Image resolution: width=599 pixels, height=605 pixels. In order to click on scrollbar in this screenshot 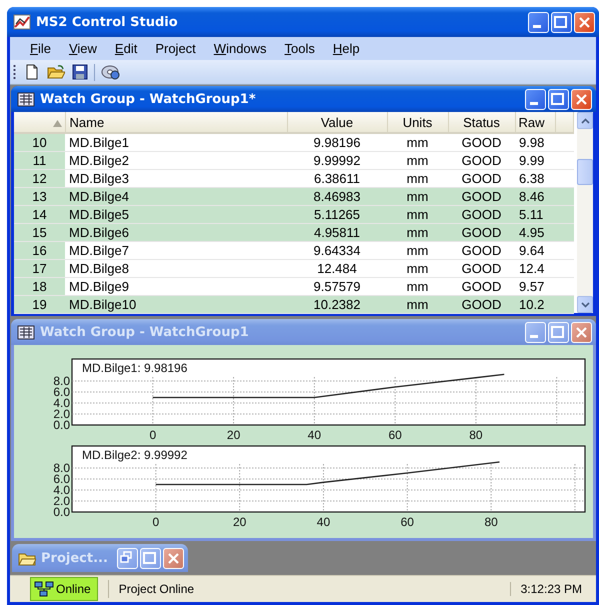, I will do `click(585, 212)`.